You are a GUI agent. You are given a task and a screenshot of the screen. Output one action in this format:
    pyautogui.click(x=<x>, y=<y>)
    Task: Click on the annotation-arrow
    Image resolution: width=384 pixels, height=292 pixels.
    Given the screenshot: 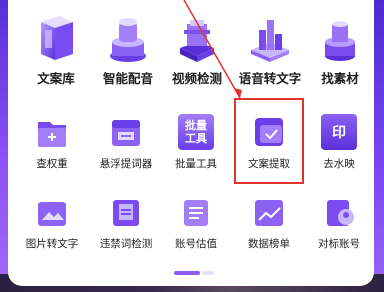 What is the action you would take?
    pyautogui.click(x=212, y=49)
    